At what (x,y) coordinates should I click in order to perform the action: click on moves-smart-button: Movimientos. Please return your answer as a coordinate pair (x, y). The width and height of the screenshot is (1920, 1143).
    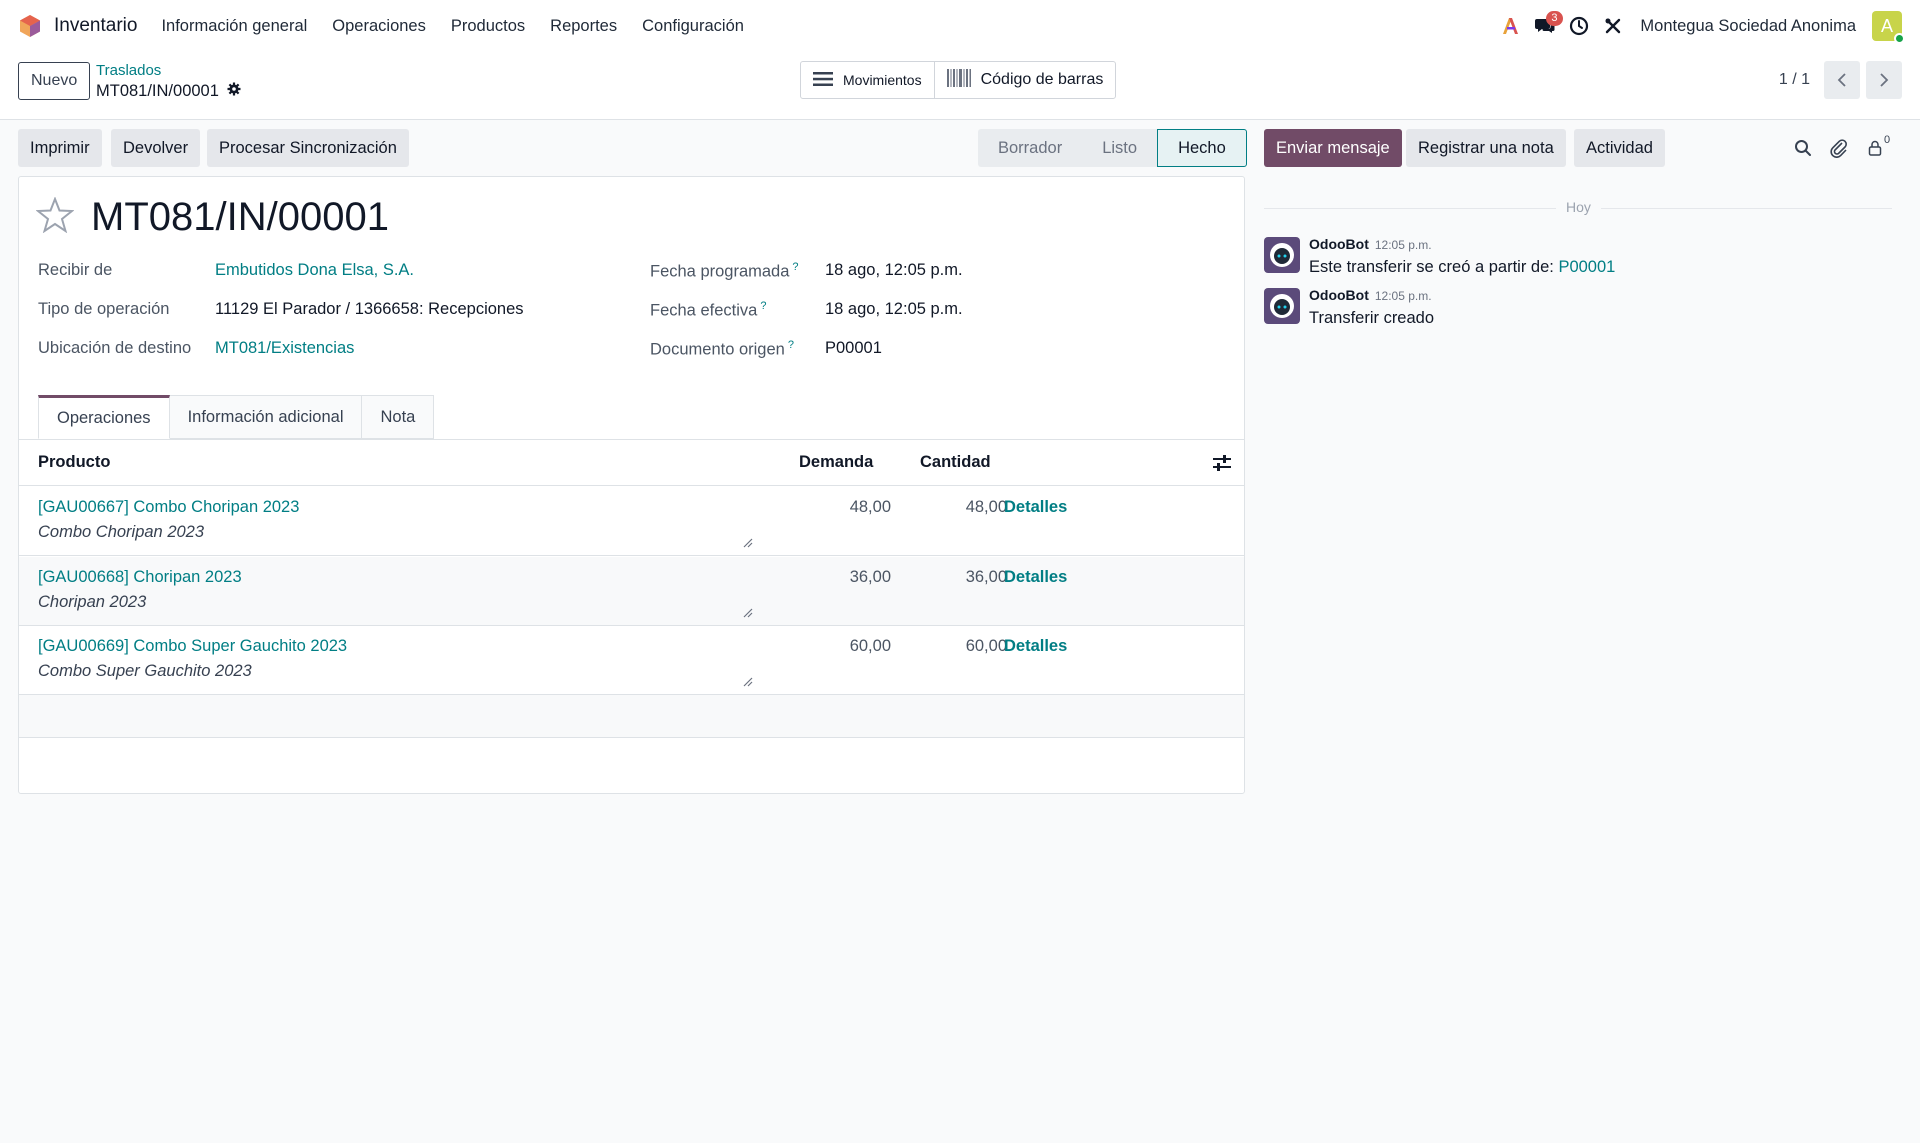
    Looking at the image, I should click on (868, 80).